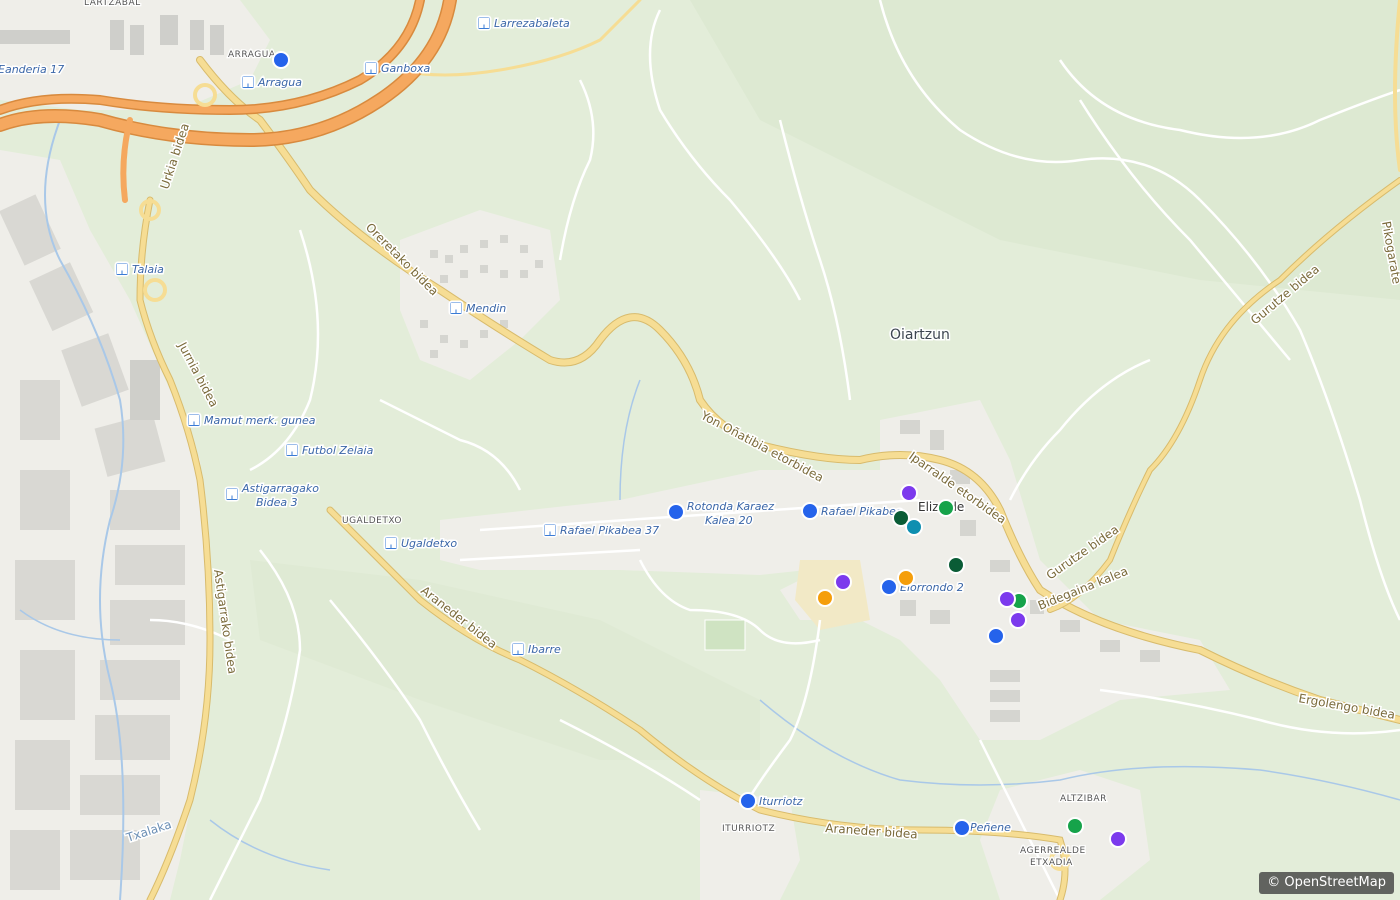 The height and width of the screenshot is (900, 1400). What do you see at coordinates (1053, 851) in the screenshot?
I see `place-label-agerrealde: AGERREALDE` at bounding box center [1053, 851].